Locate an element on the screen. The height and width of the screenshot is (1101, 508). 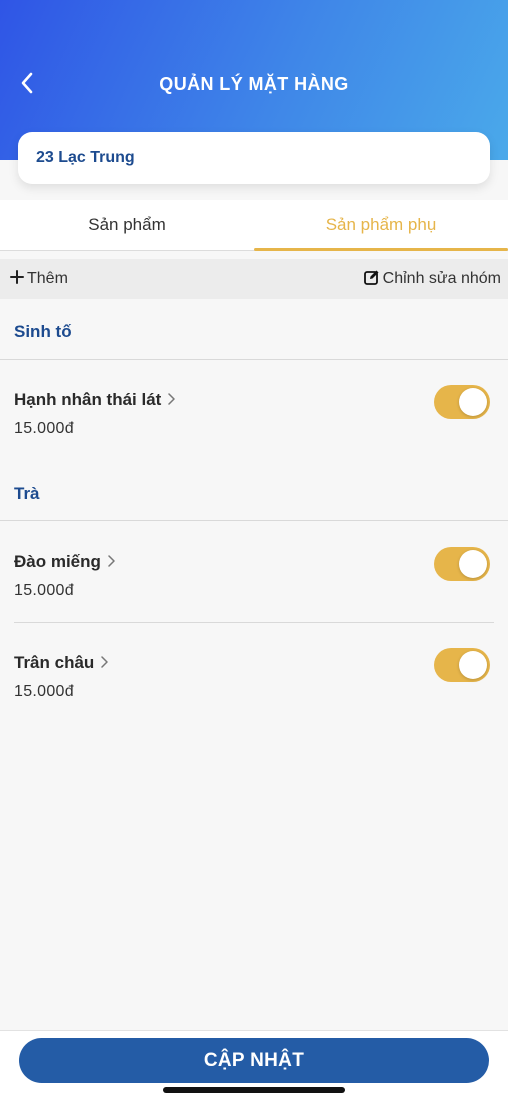
tab-sub-products: Sản phẩm phụ is located at coordinates (381, 225).